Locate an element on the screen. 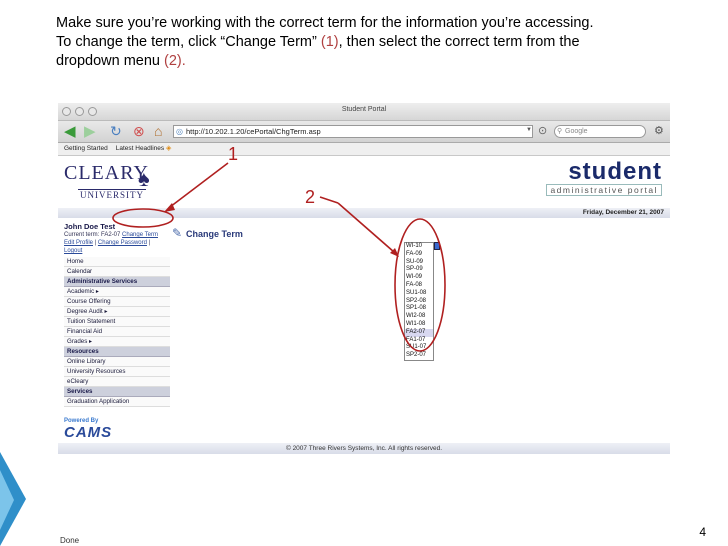 The height and width of the screenshot is (546, 728). menu-section-header: Services is located at coordinates (117, 392).